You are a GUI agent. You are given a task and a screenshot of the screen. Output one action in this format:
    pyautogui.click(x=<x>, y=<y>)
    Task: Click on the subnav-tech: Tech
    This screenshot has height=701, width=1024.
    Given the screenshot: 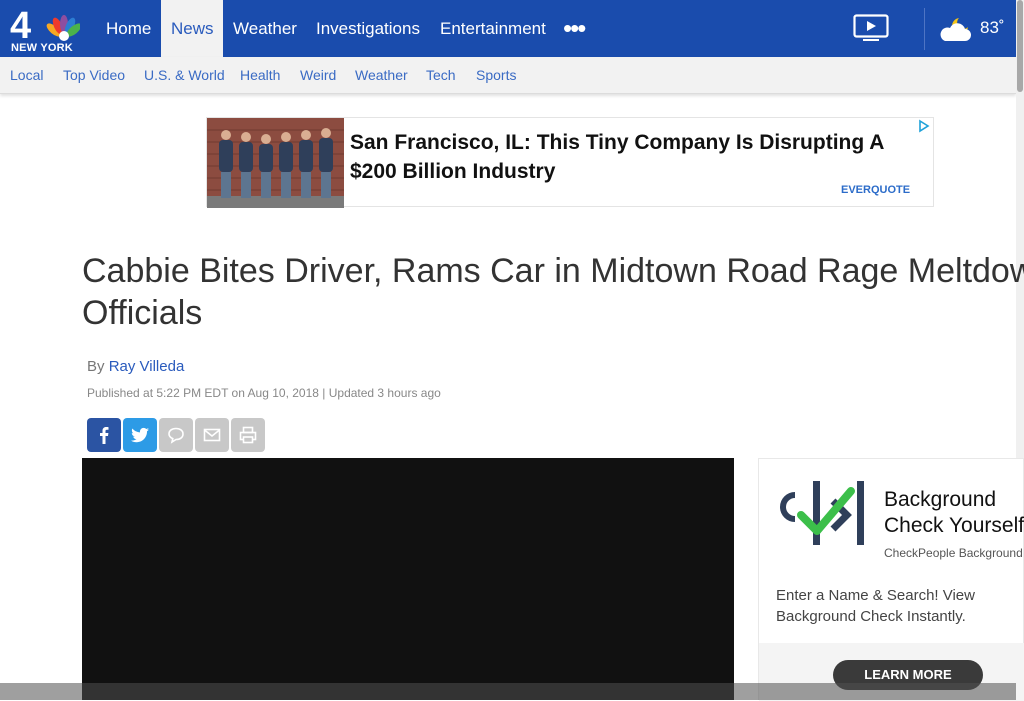 What is the action you would take?
    pyautogui.click(x=441, y=75)
    